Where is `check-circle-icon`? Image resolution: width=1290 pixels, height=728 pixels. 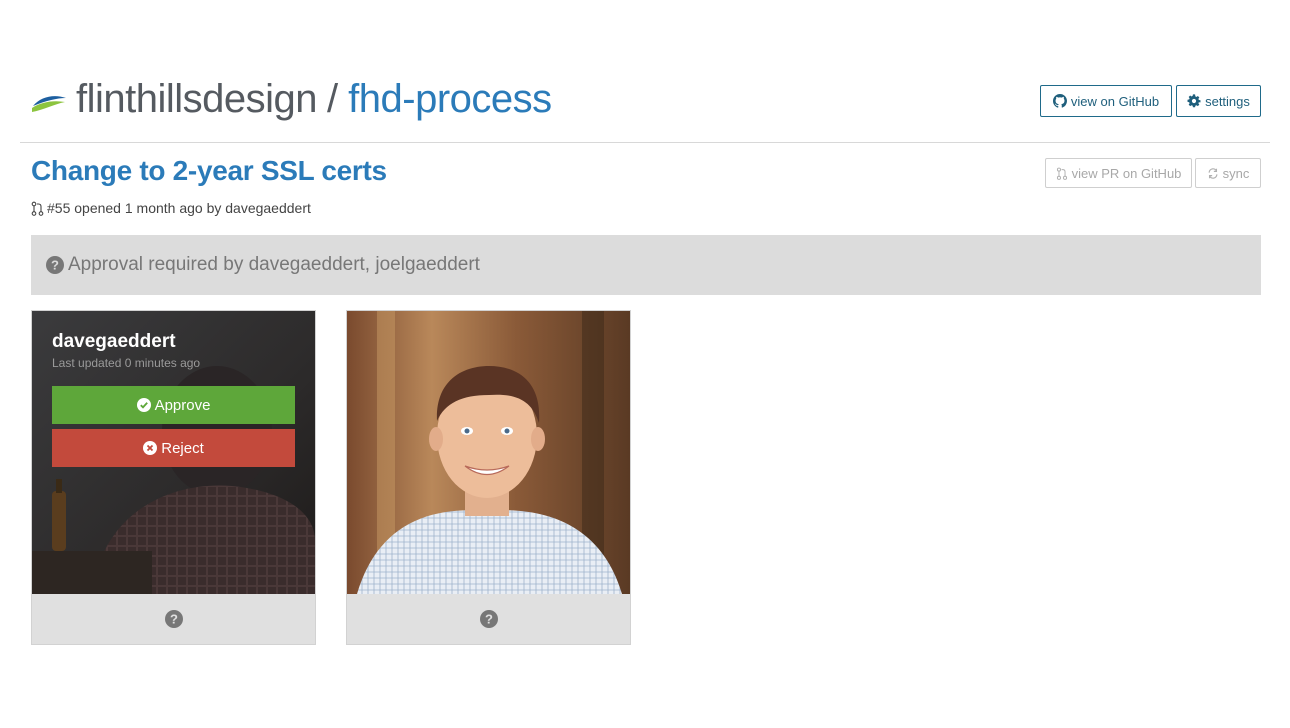 check-circle-icon is located at coordinates (143, 405).